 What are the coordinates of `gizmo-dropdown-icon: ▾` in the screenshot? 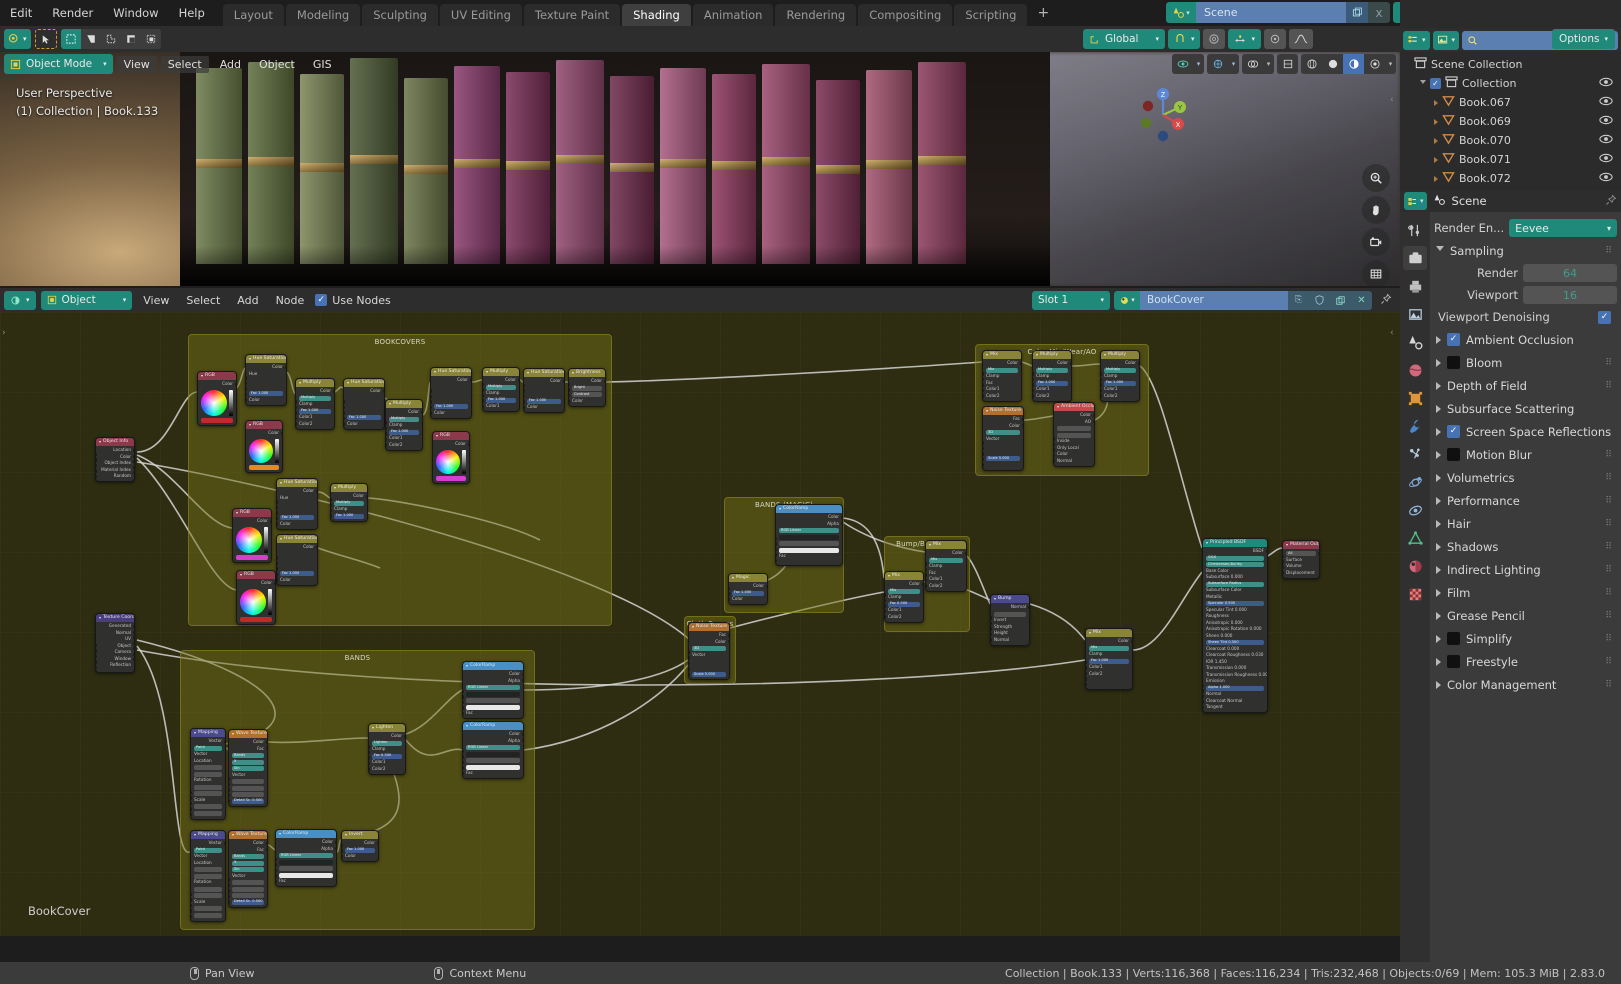 It's located at (1233, 64).